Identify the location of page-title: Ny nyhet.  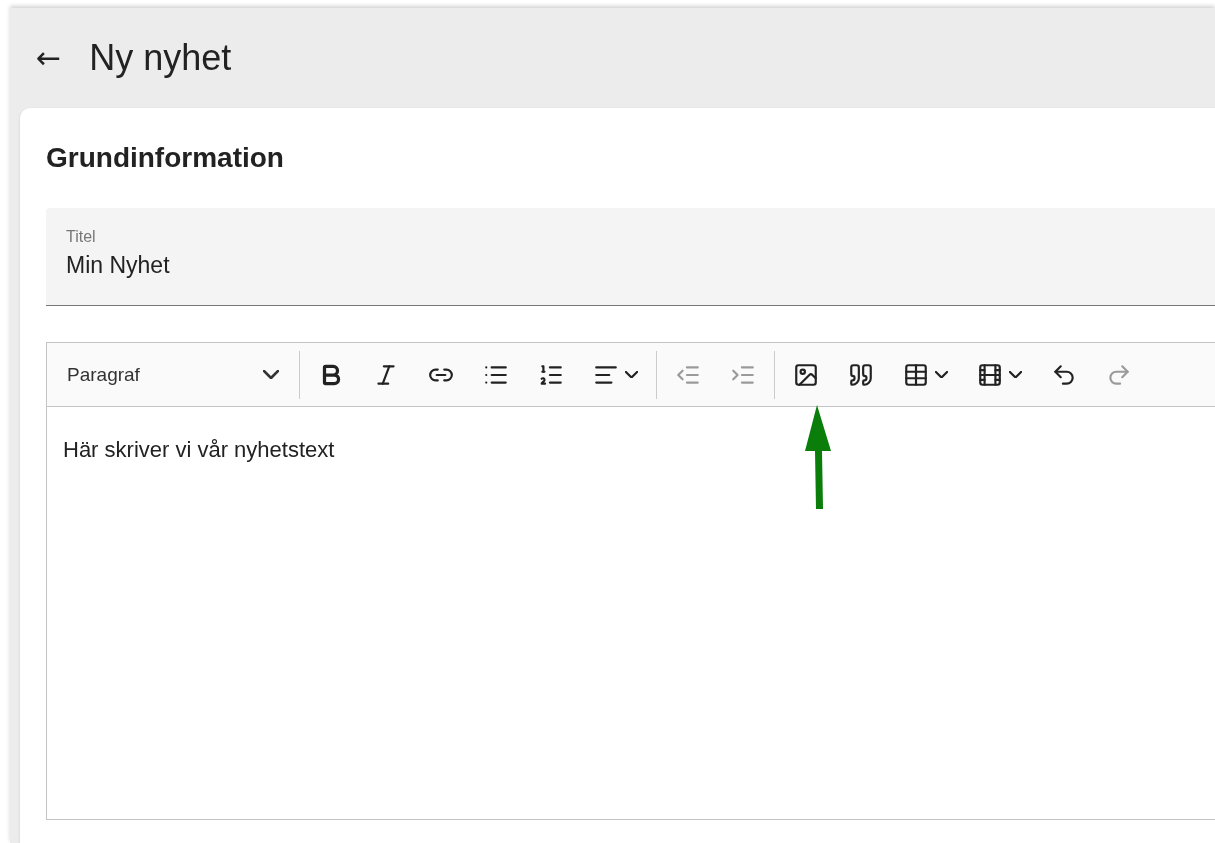
(160, 58).